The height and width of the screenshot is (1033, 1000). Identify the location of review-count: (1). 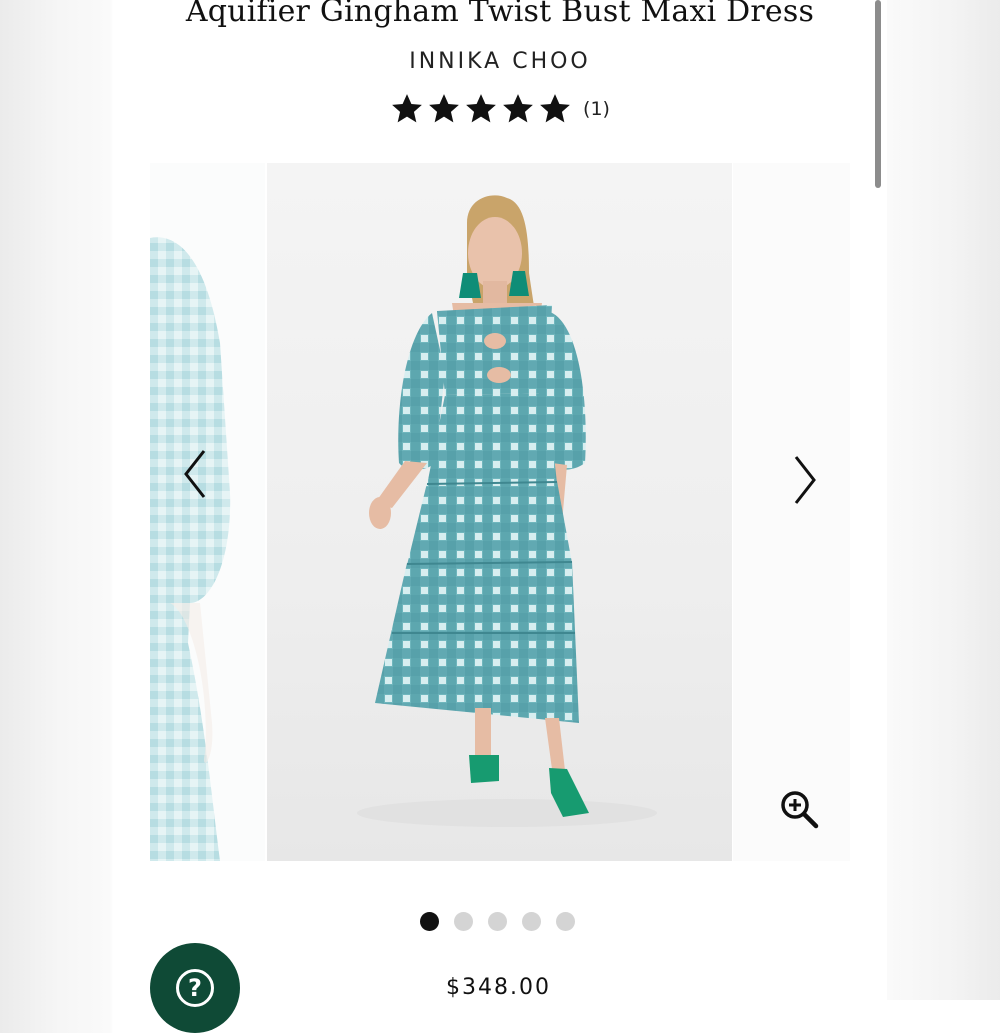
(596, 109).